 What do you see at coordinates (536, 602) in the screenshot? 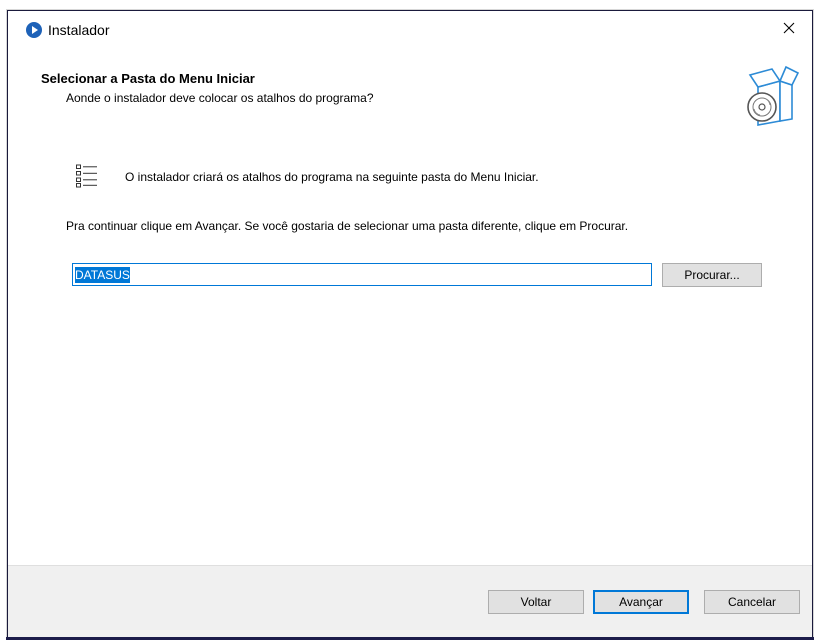
I see `back-button: Voltar` at bounding box center [536, 602].